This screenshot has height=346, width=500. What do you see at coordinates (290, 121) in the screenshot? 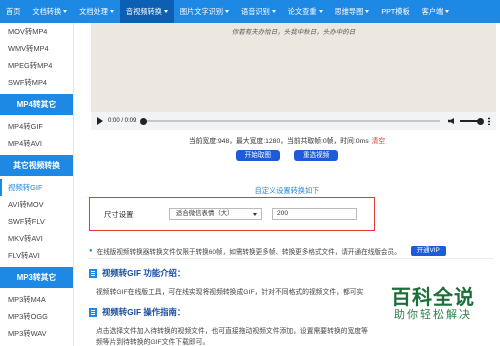
I see `video-progress-bar` at bounding box center [290, 121].